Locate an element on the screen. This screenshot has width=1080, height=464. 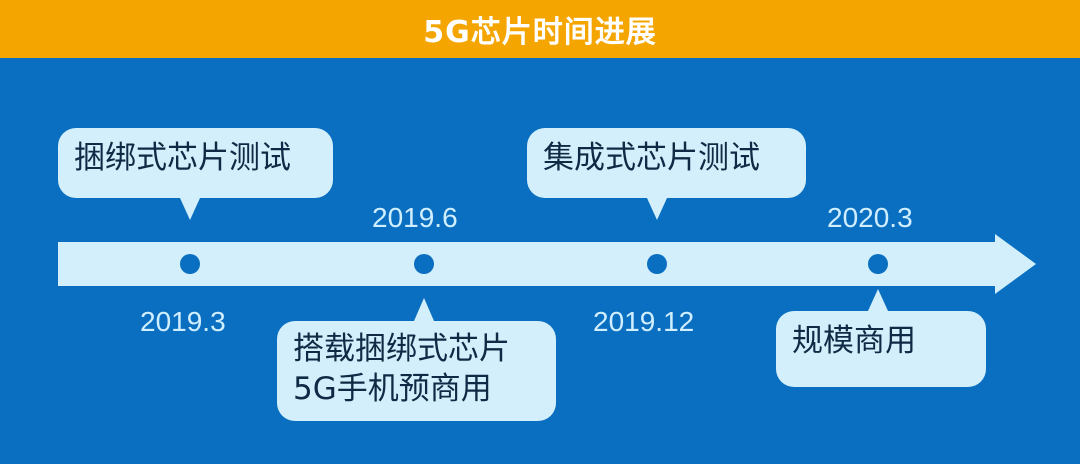
timeline-arrow is located at coordinates (547, 264).